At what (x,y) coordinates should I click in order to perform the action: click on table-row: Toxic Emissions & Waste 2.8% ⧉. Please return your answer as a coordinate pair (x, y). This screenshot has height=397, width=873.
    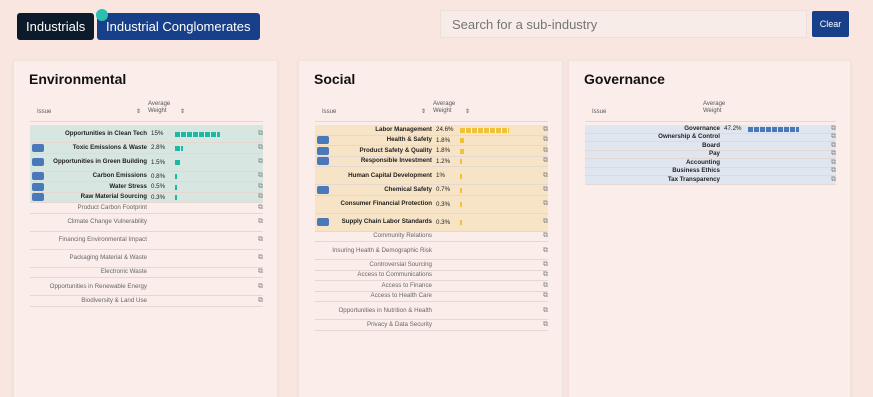
    Looking at the image, I should click on (146, 148).